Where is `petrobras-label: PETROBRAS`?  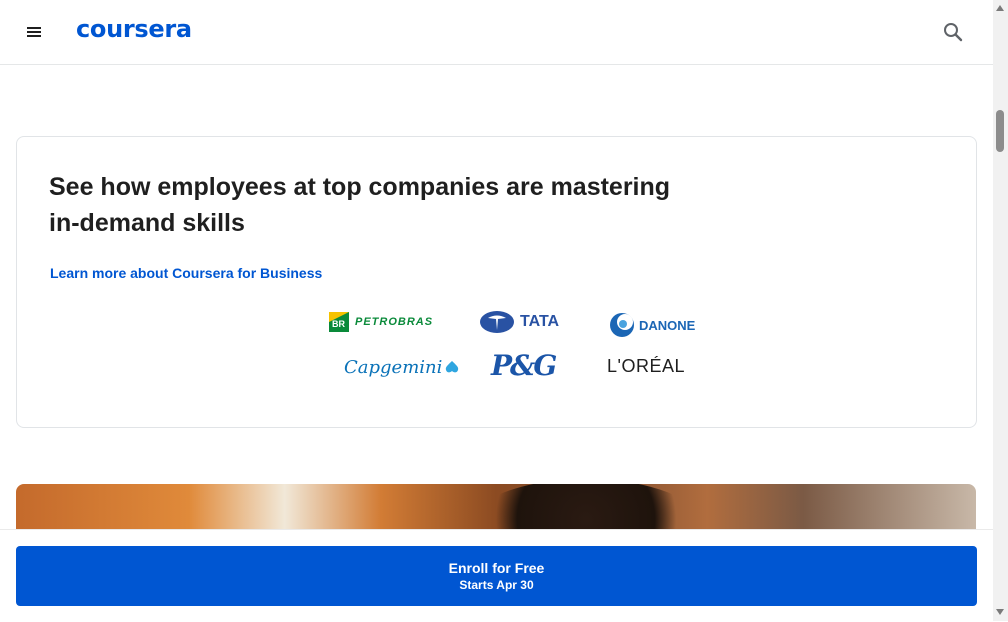
petrobras-label: PETROBRAS is located at coordinates (394, 322).